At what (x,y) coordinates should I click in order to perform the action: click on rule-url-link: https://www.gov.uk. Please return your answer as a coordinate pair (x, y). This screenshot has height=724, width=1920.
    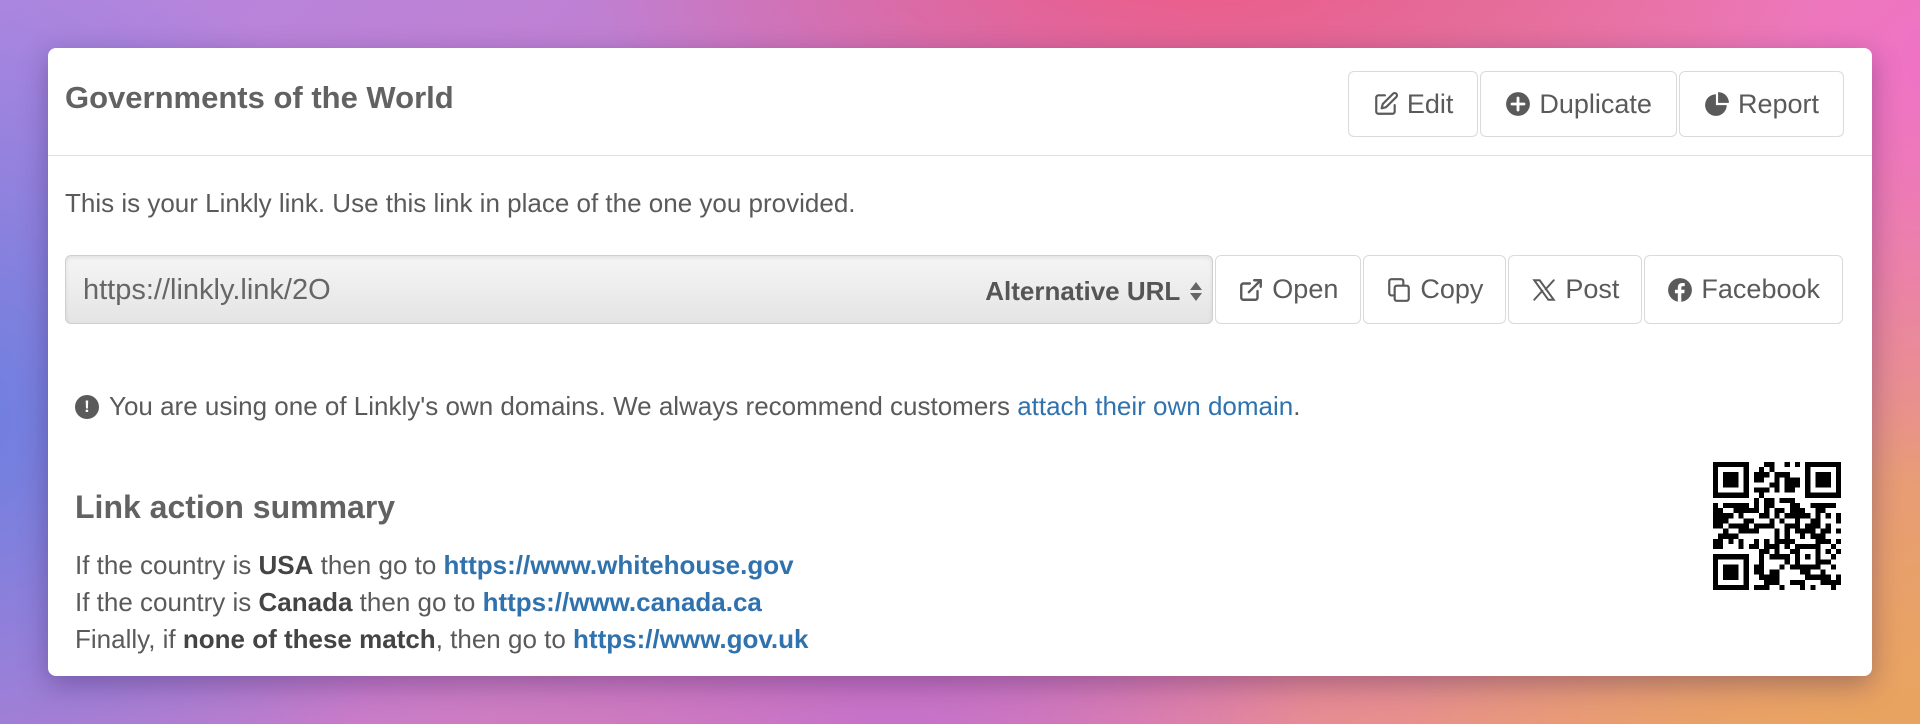
    Looking at the image, I should click on (690, 639).